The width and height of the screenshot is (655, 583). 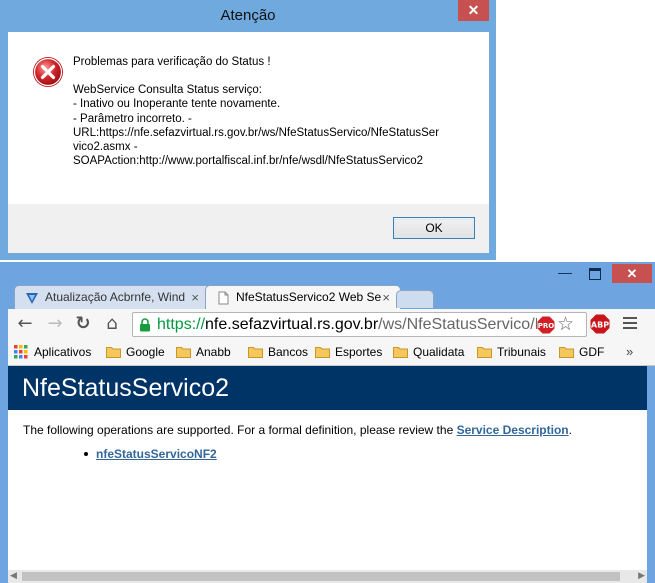 I want to click on url-host: nfe.sefazvirtual.rs.gov.br, so click(x=292, y=324).